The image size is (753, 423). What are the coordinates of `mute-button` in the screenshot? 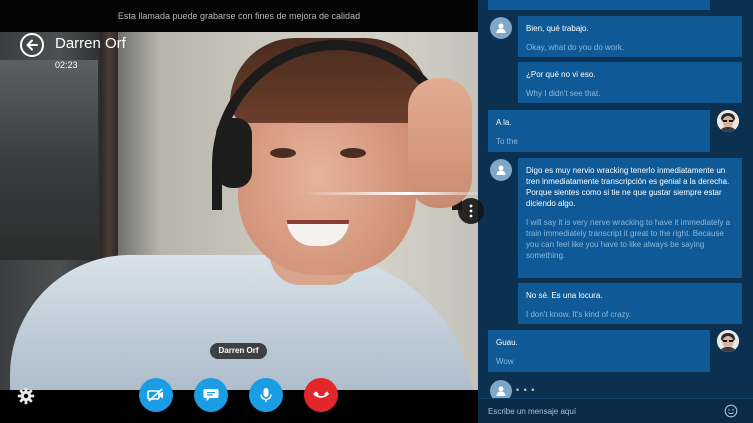 It's located at (266, 395).